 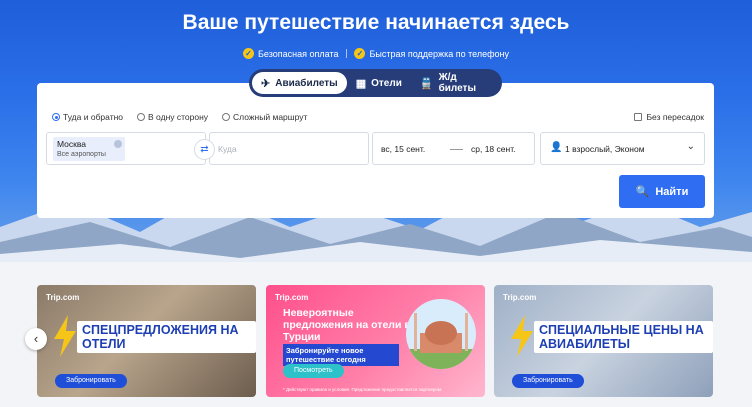 I want to click on tab-label: Ж/д билеты, so click(x=457, y=83).